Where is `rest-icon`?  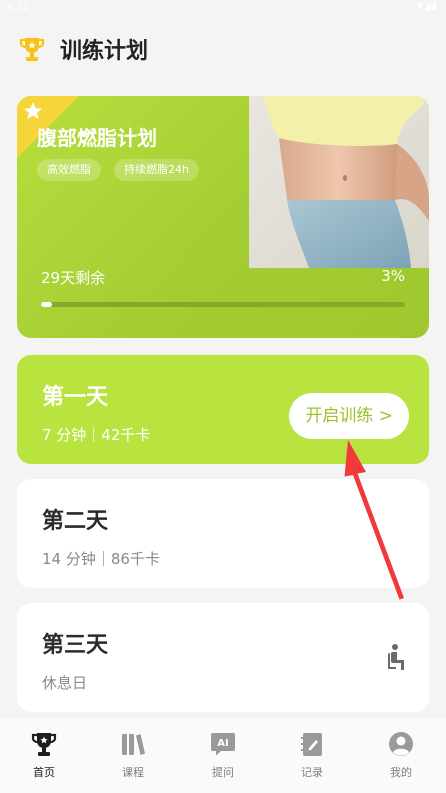 rest-icon is located at coordinates (396, 657).